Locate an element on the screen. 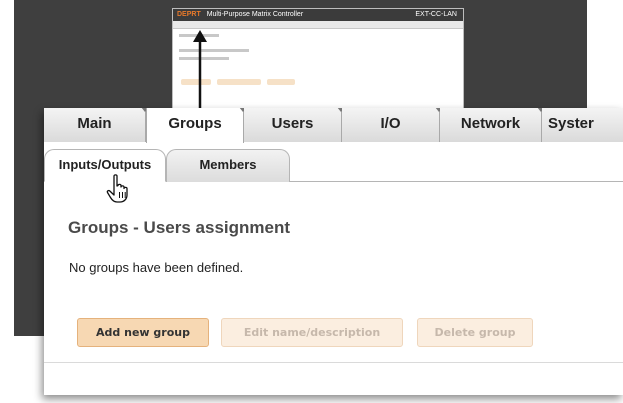 Image resolution: width=623 pixels, height=403 pixels. tab-users-label: Users is located at coordinates (292, 123).